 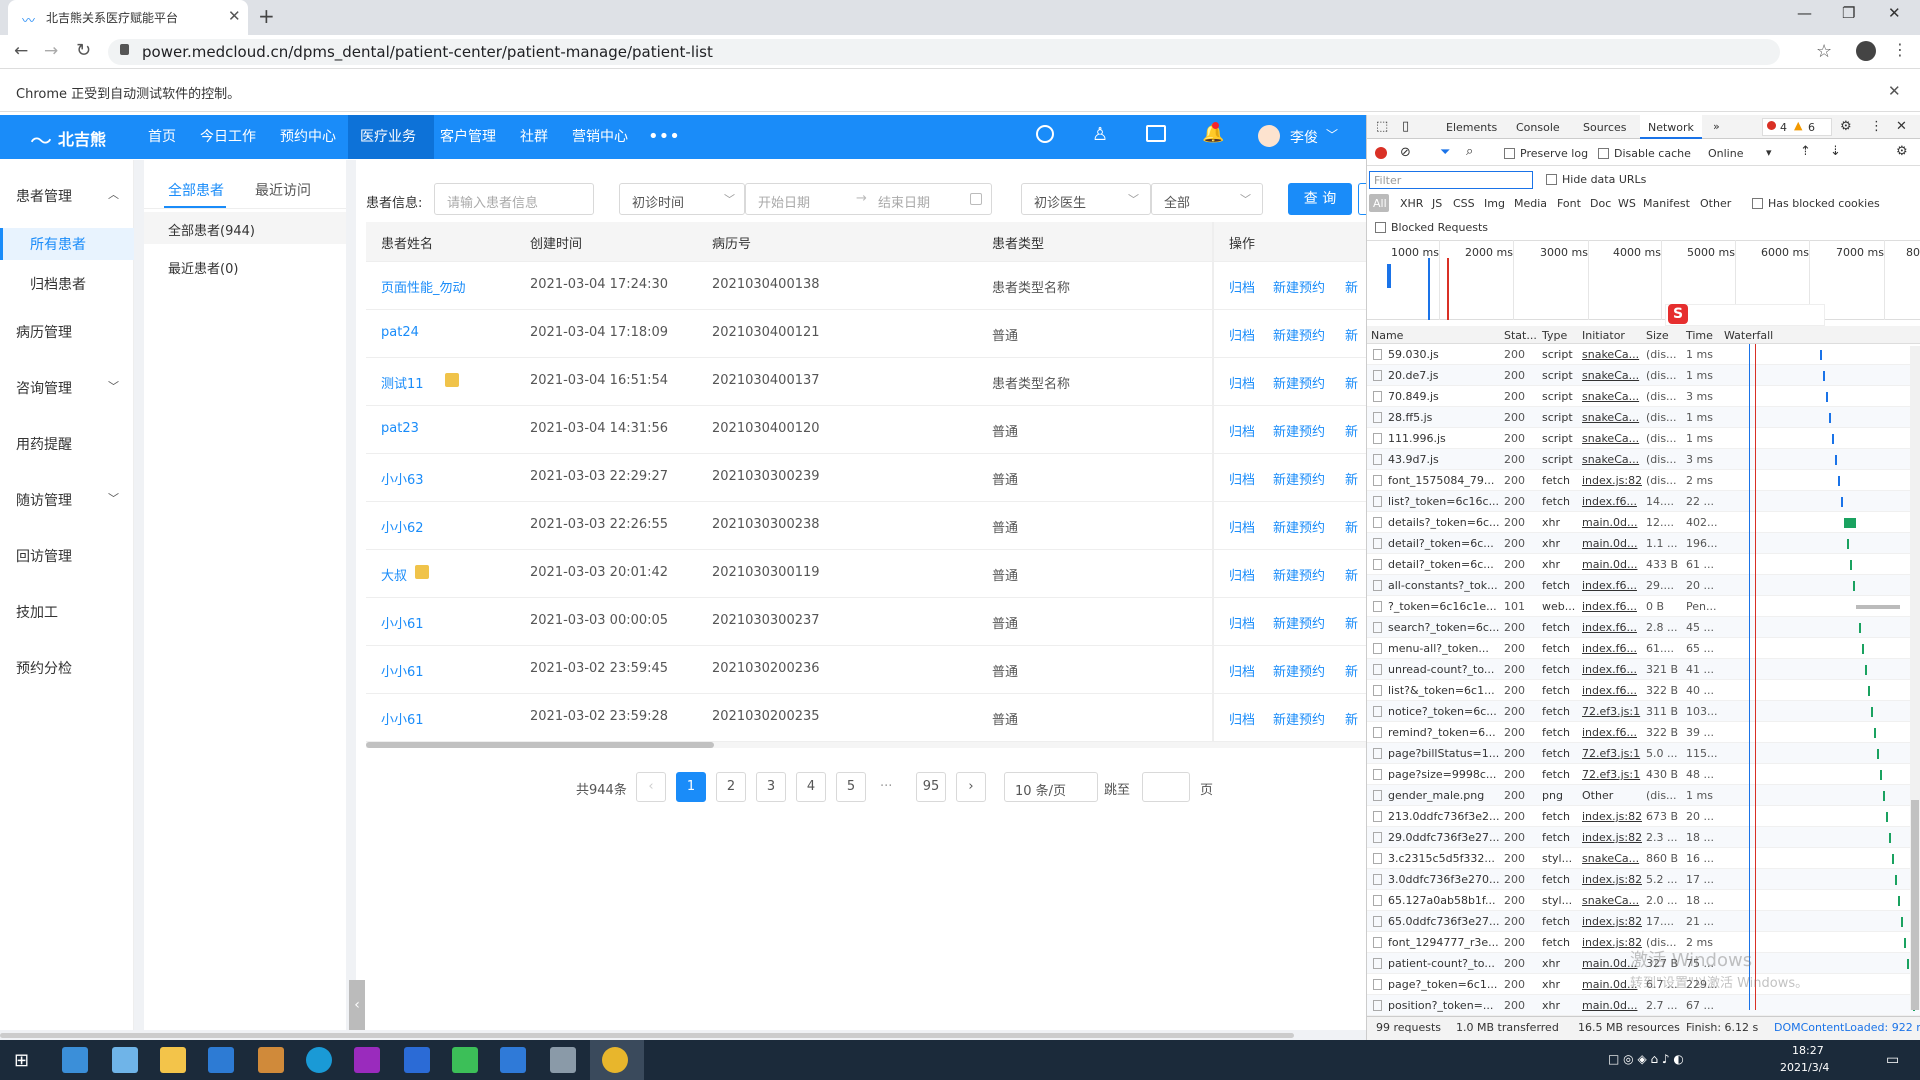 I want to click on reset-button, so click(x=1362, y=199).